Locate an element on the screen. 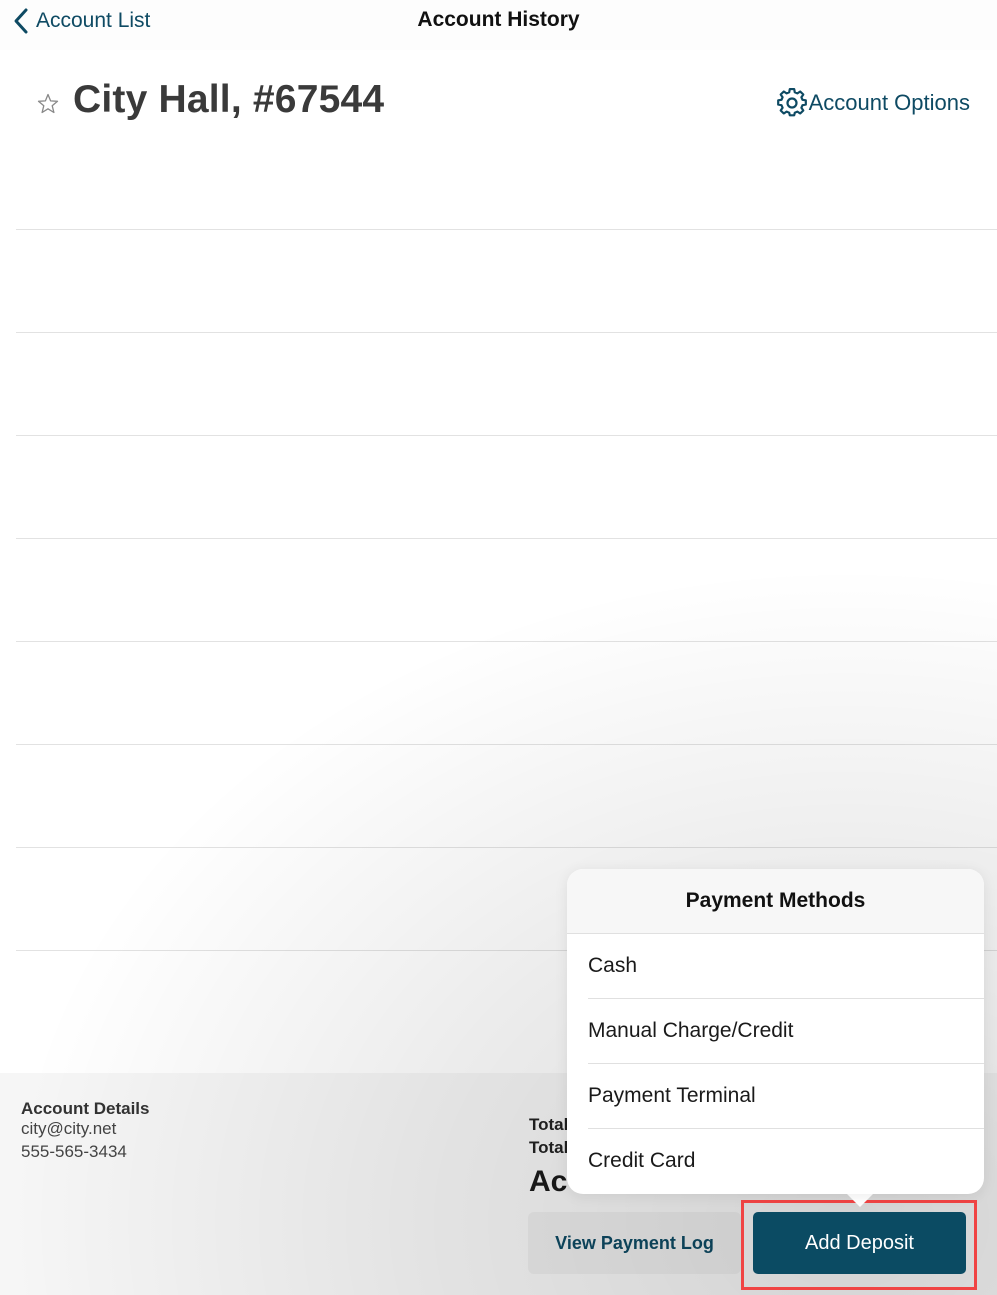  account-options-button: Account Options is located at coordinates (873, 103).